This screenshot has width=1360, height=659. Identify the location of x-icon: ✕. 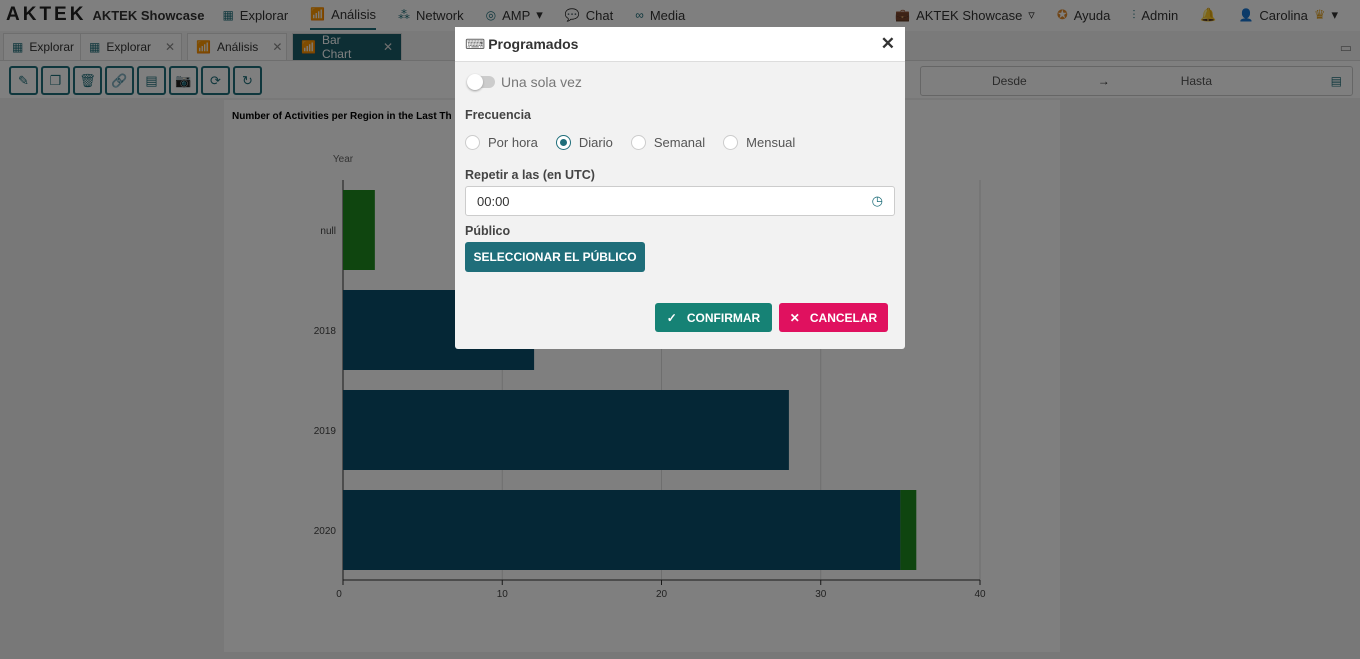
(794, 317).